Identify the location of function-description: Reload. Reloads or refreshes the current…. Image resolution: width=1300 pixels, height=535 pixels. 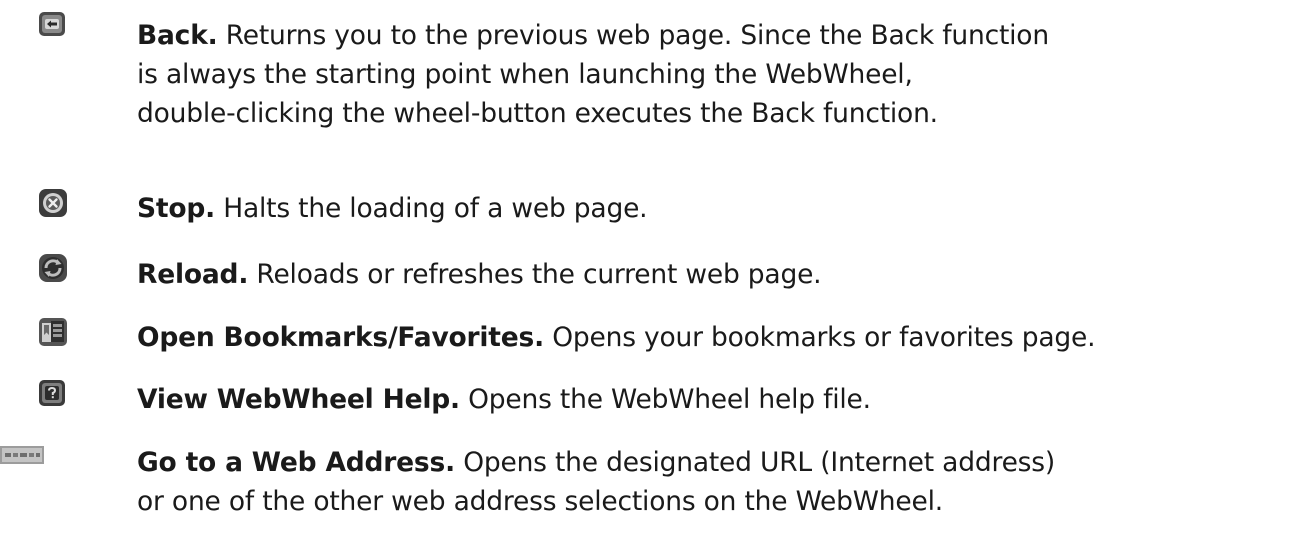
(479, 274).